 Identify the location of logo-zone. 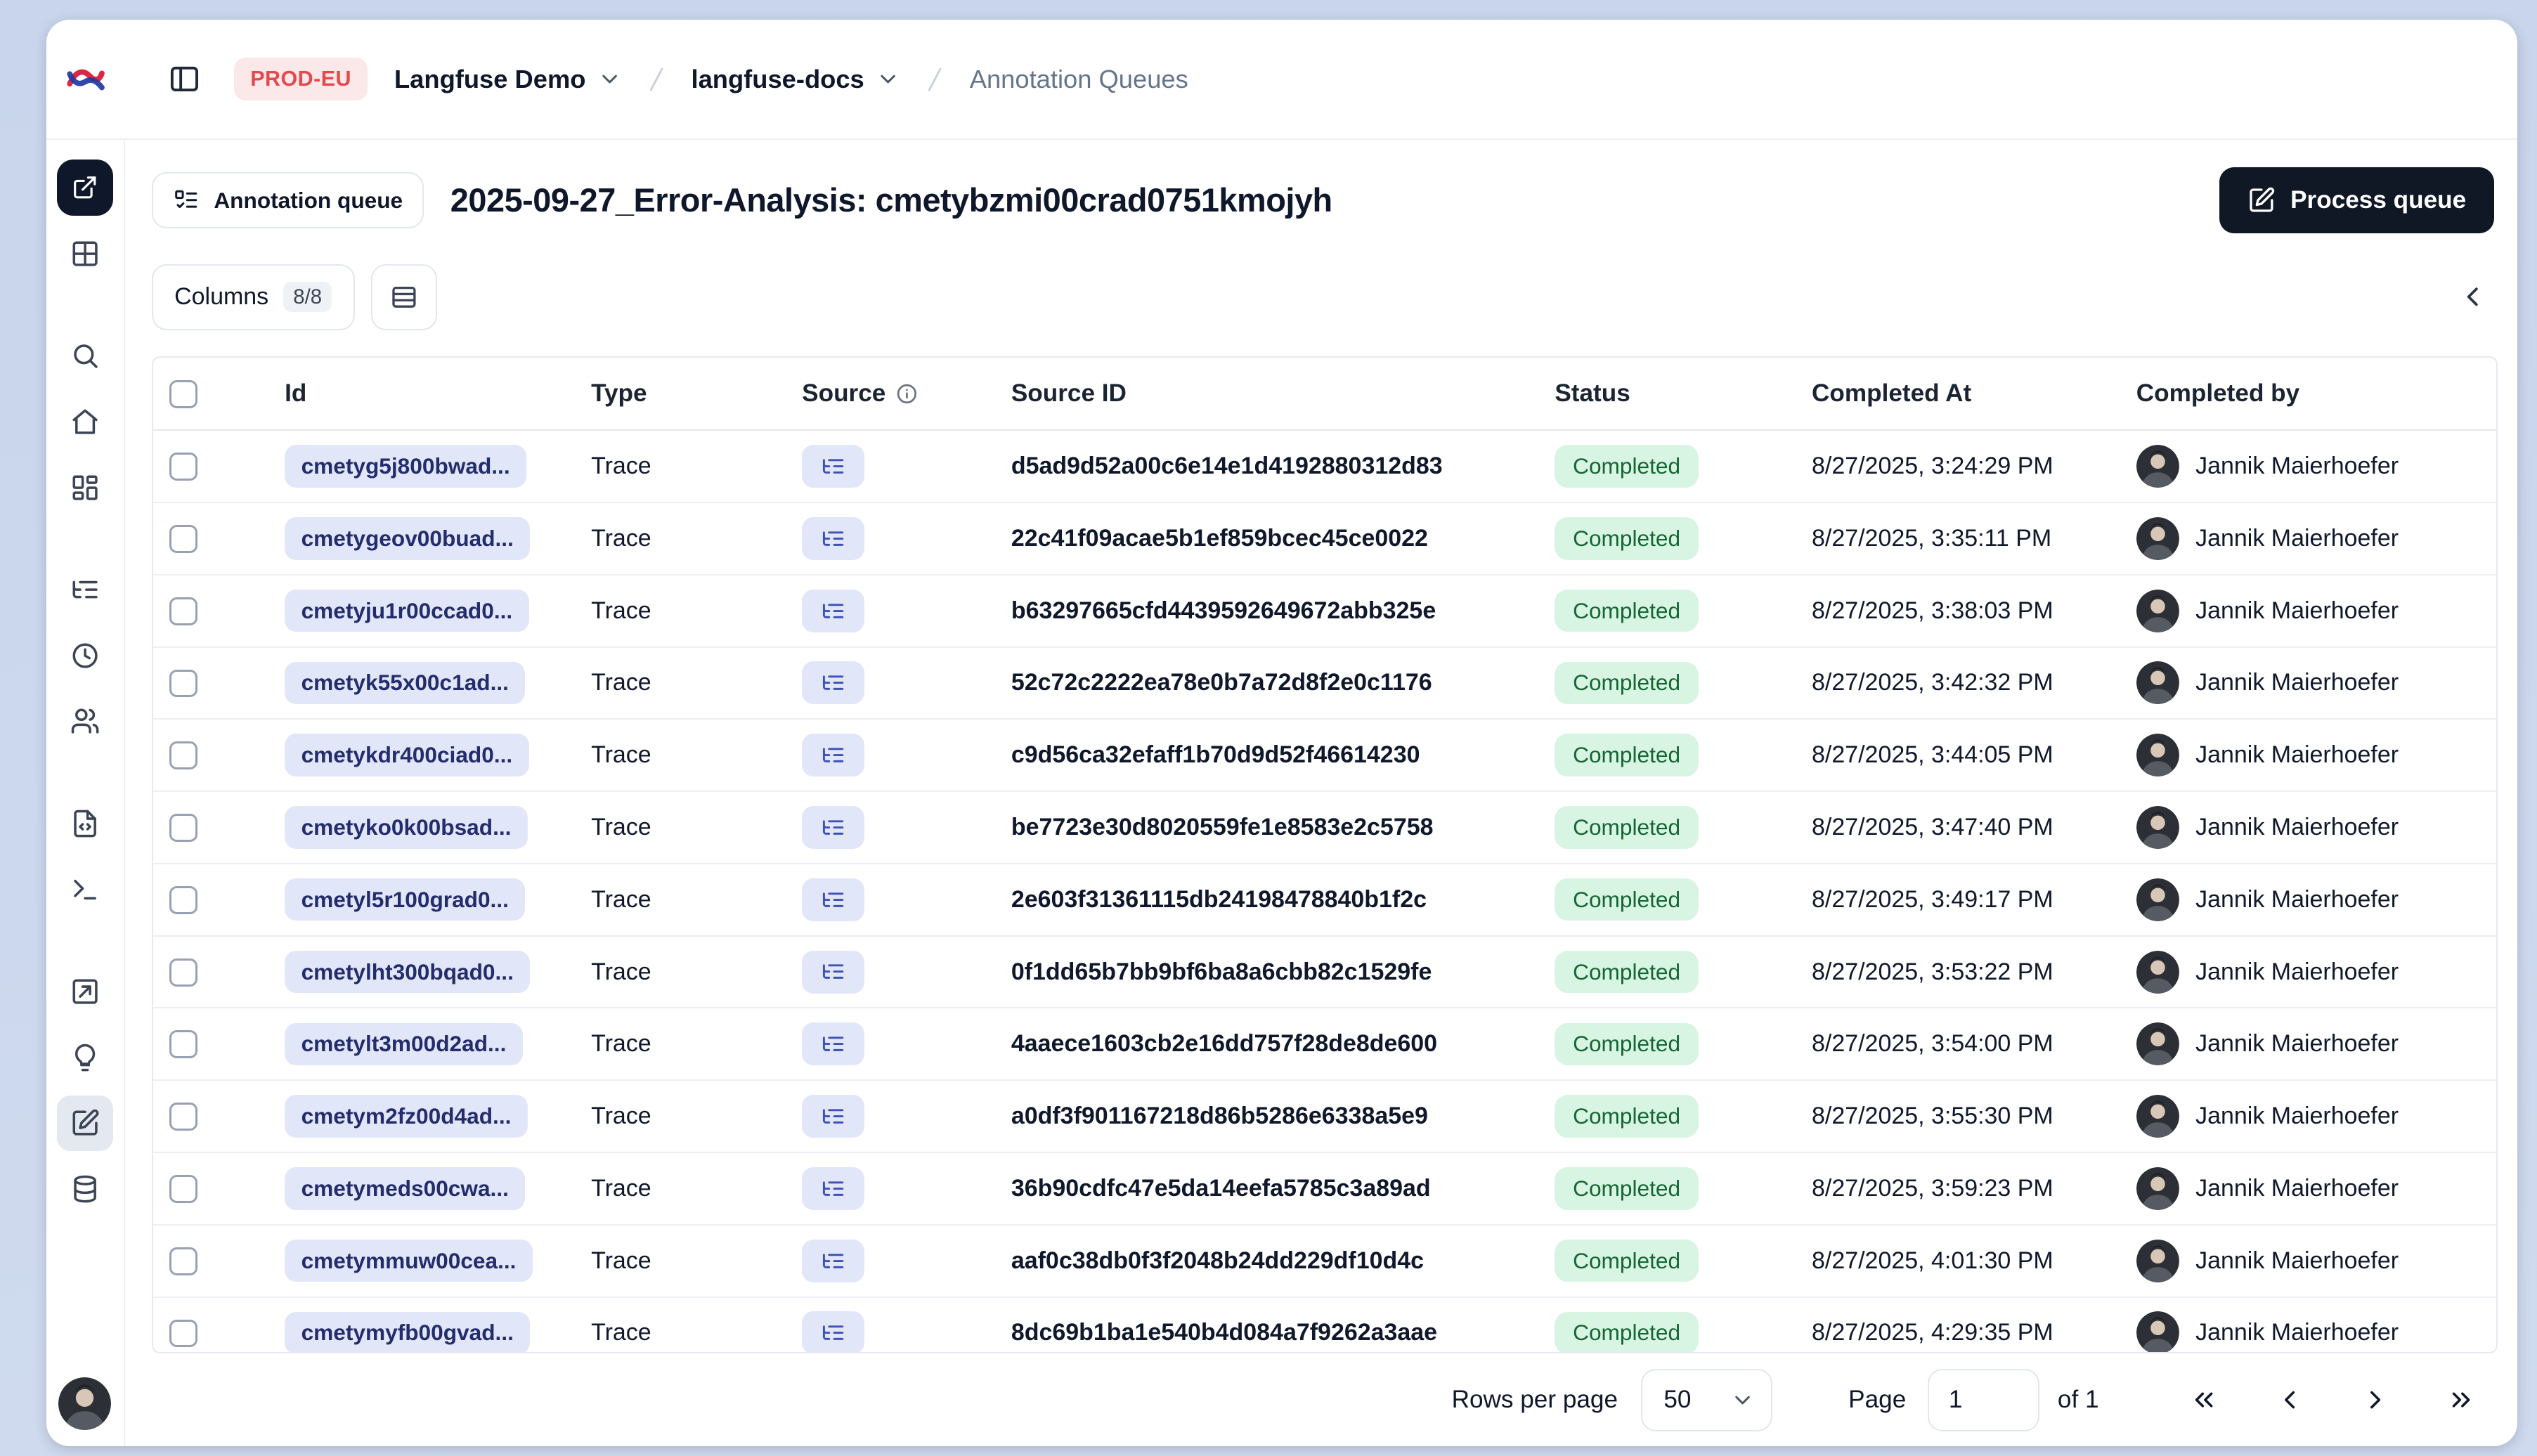
(86, 79).